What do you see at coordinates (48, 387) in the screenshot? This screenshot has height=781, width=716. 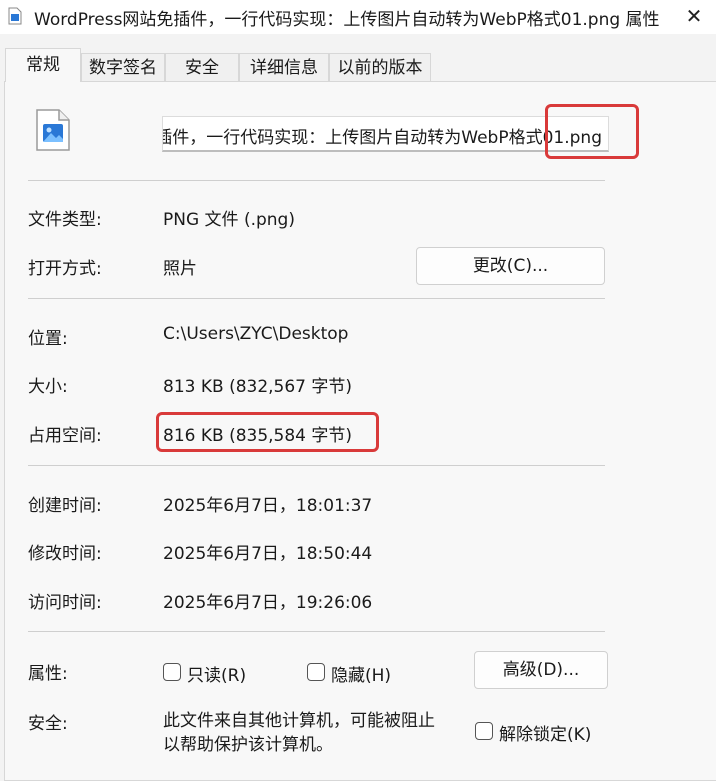 I see `size-label: 大小:` at bounding box center [48, 387].